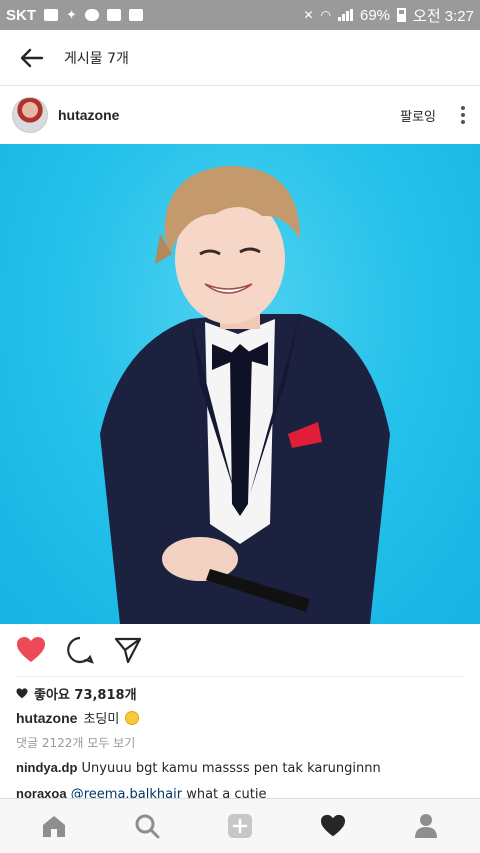 The height and width of the screenshot is (853, 480). I want to click on view-all-comments-link: 댓글 2122개 모두 보기, so click(75, 742).